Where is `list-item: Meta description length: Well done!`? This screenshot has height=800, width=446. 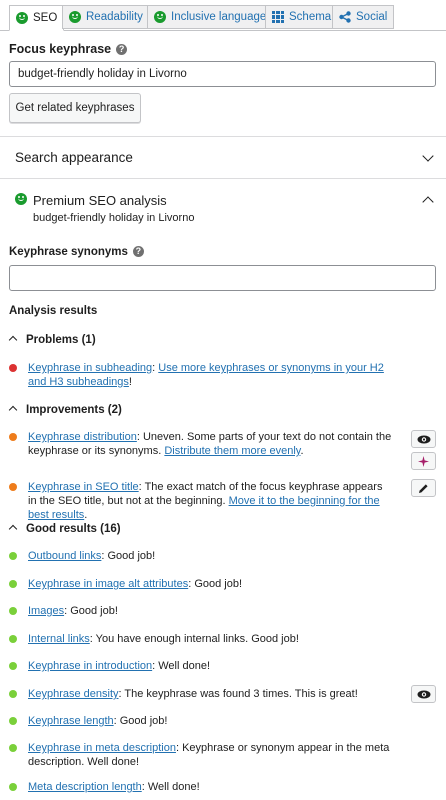 list-item: Meta description length: Well done! is located at coordinates (210, 787).